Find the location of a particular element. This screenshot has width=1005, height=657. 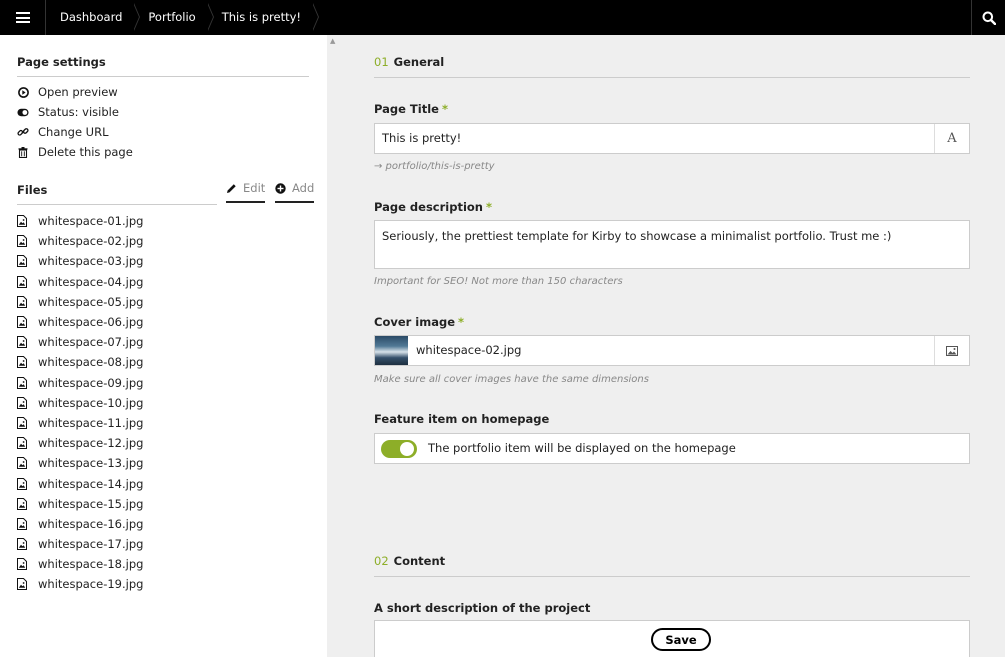

file-item: whitespace-04.jpg is located at coordinates (80, 282).